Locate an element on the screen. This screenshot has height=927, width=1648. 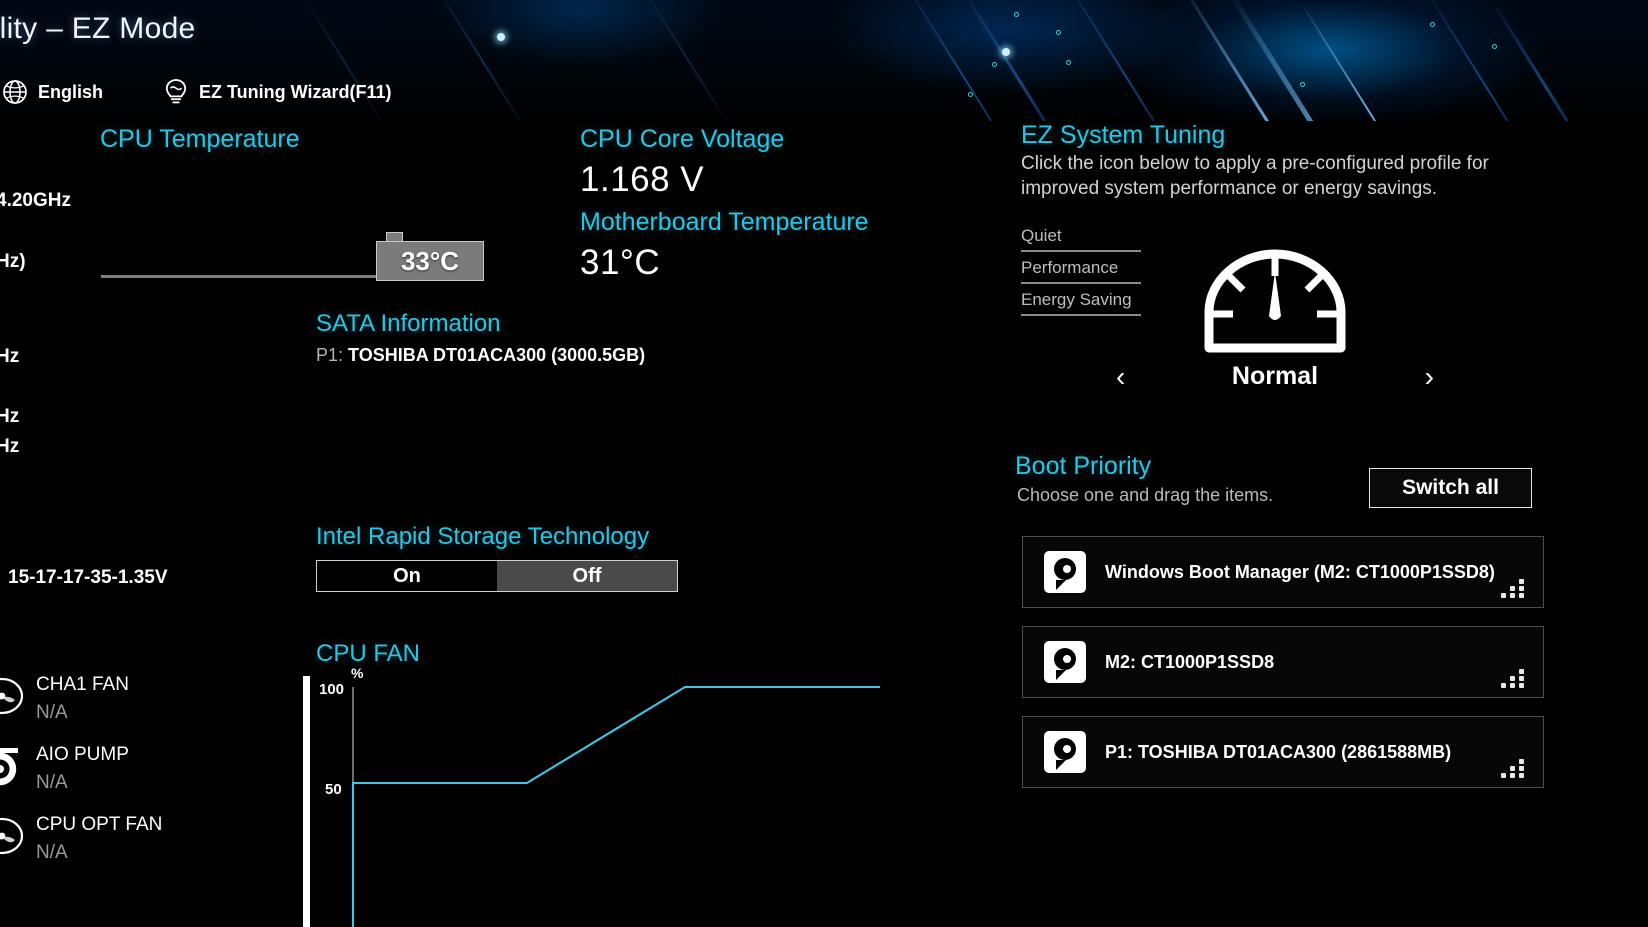
boot-list-item: P1: TOSHIBA DT01ACA300 (2861588MB) is located at coordinates (1283, 752).